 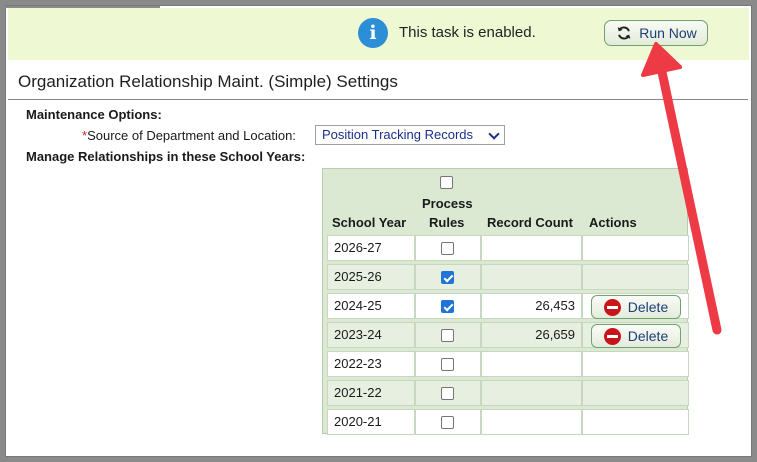 I want to click on maintenance-options-heading: Maintenance Options:, so click(x=94, y=114).